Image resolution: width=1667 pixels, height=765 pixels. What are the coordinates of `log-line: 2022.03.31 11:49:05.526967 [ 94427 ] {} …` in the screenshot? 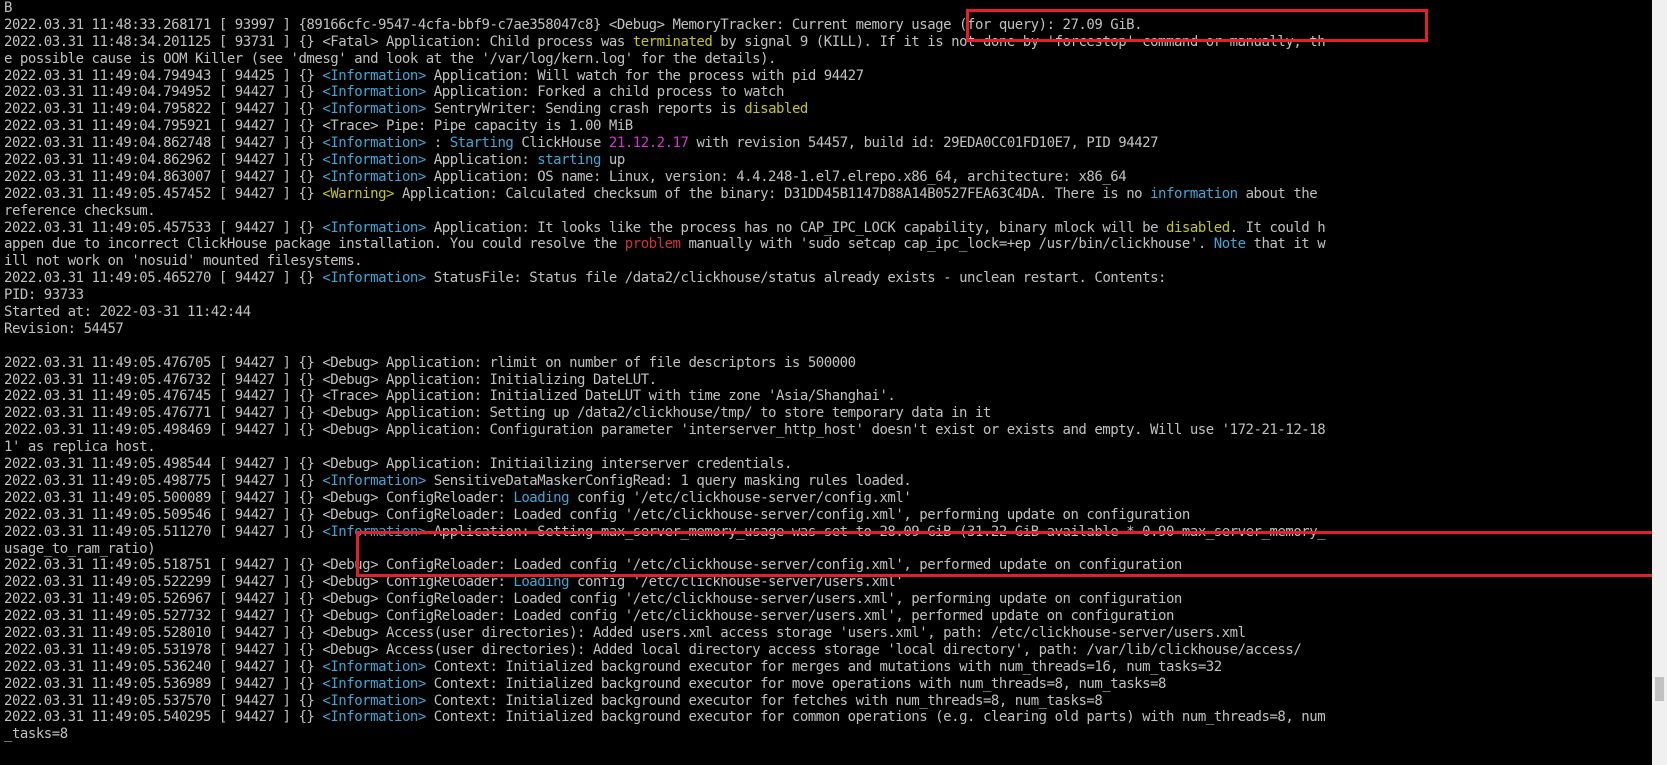 It's located at (828, 599).